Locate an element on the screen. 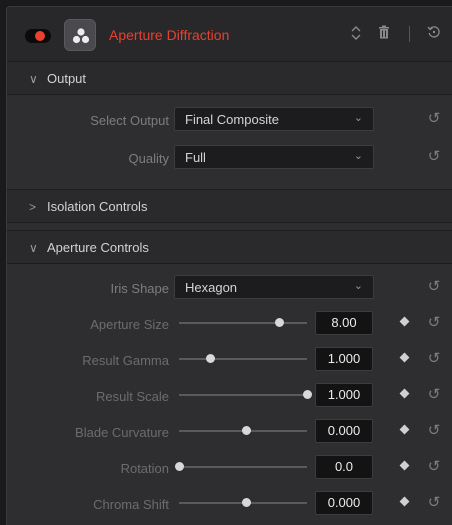 The height and width of the screenshot is (525, 452). chroma-shift-slider is located at coordinates (243, 502).